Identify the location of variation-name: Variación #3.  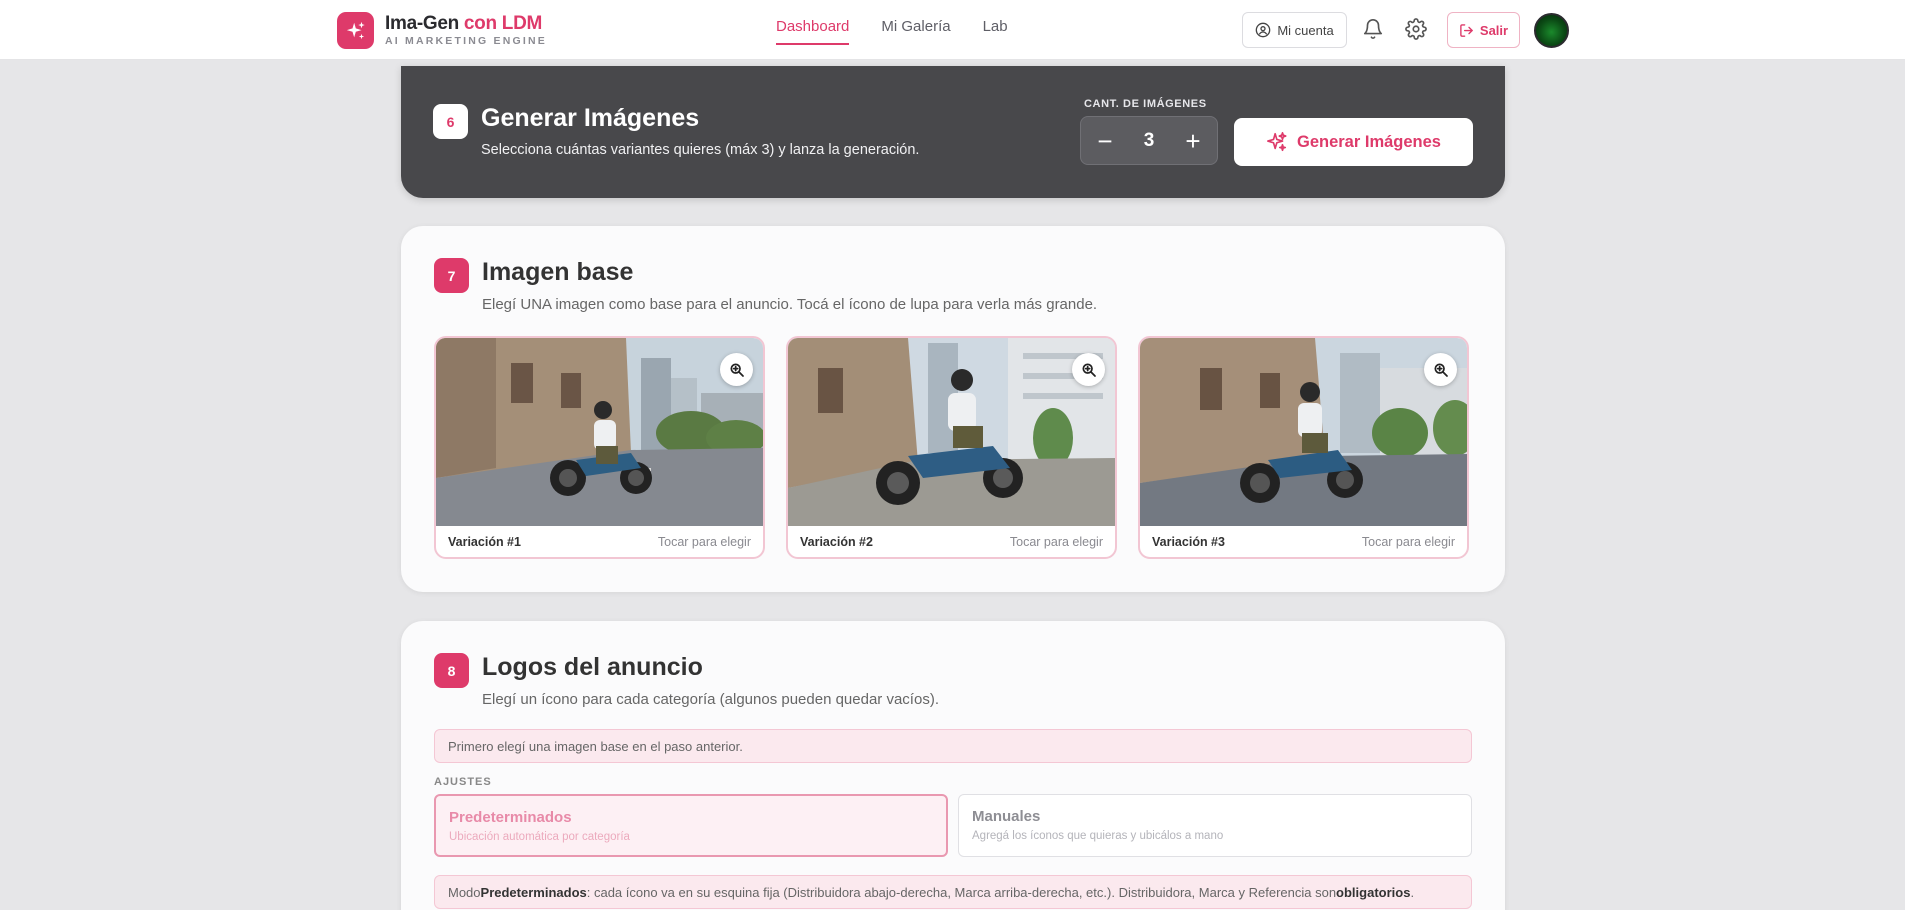
(1188, 541).